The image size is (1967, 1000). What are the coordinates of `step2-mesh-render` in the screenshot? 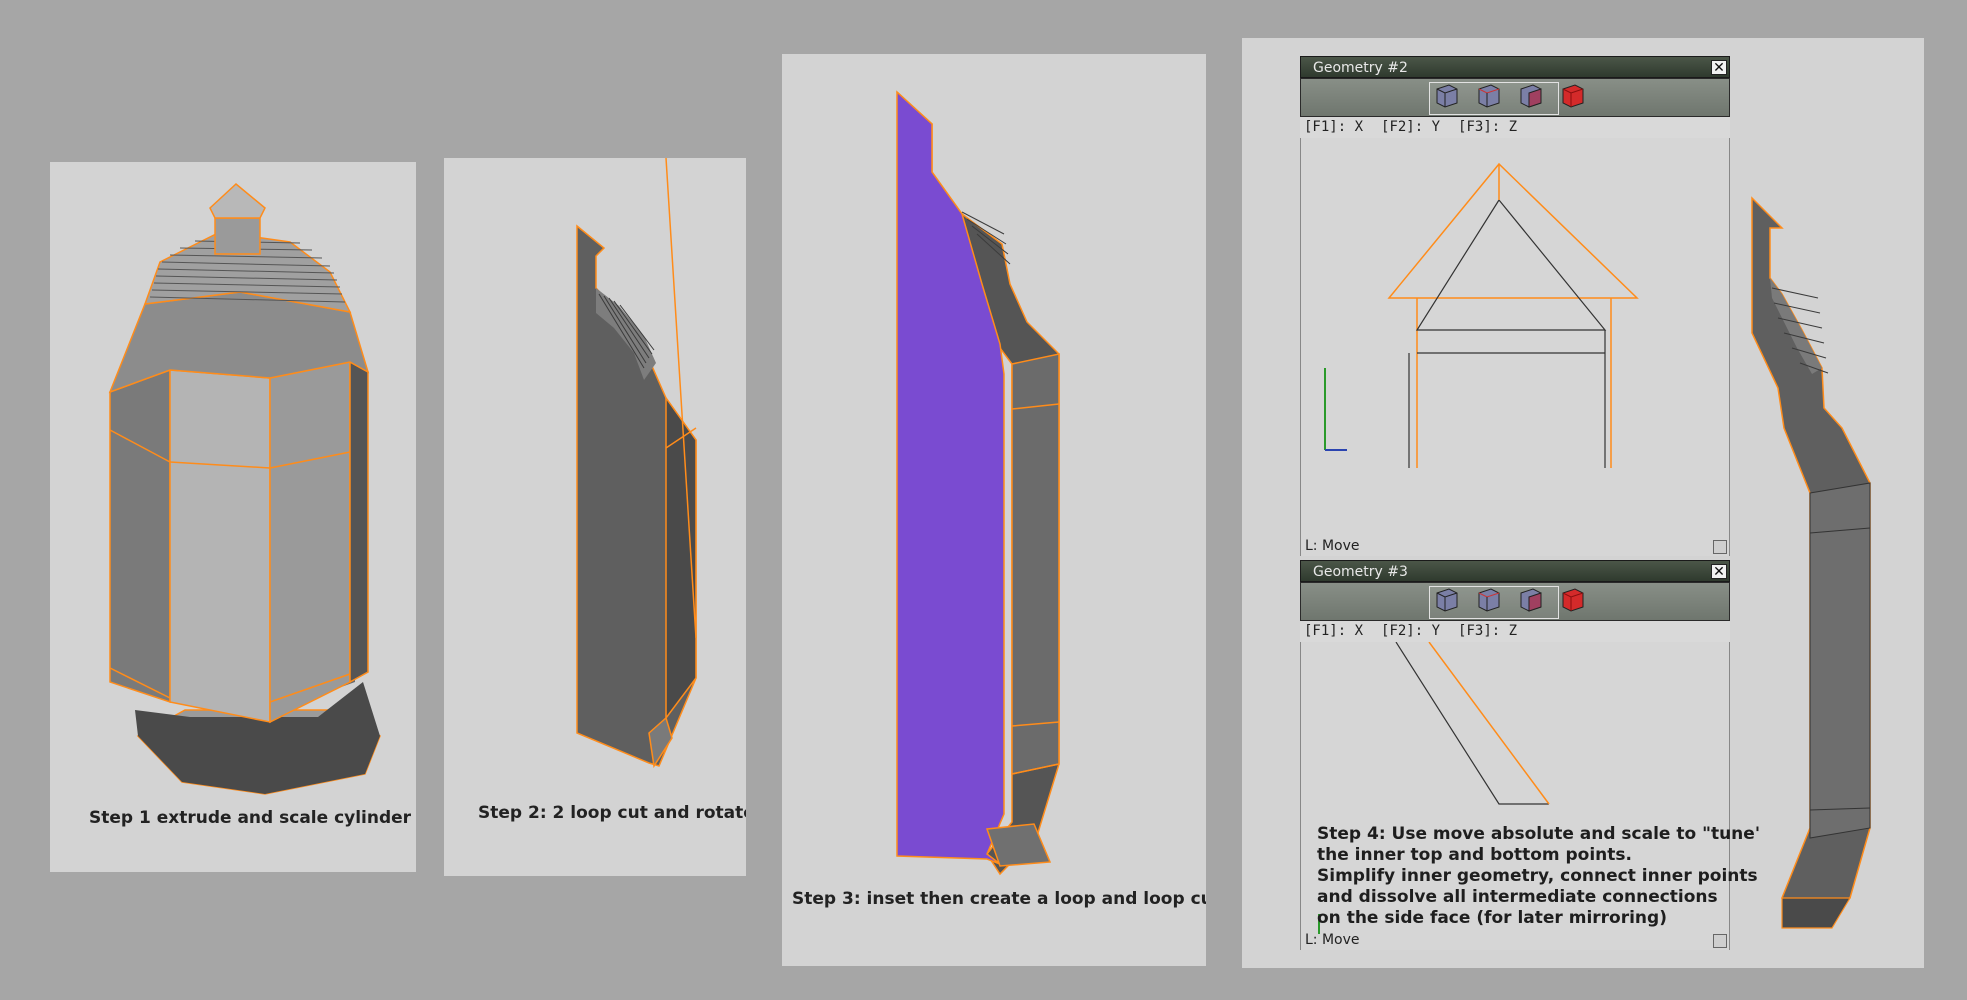 It's located at (636, 463).